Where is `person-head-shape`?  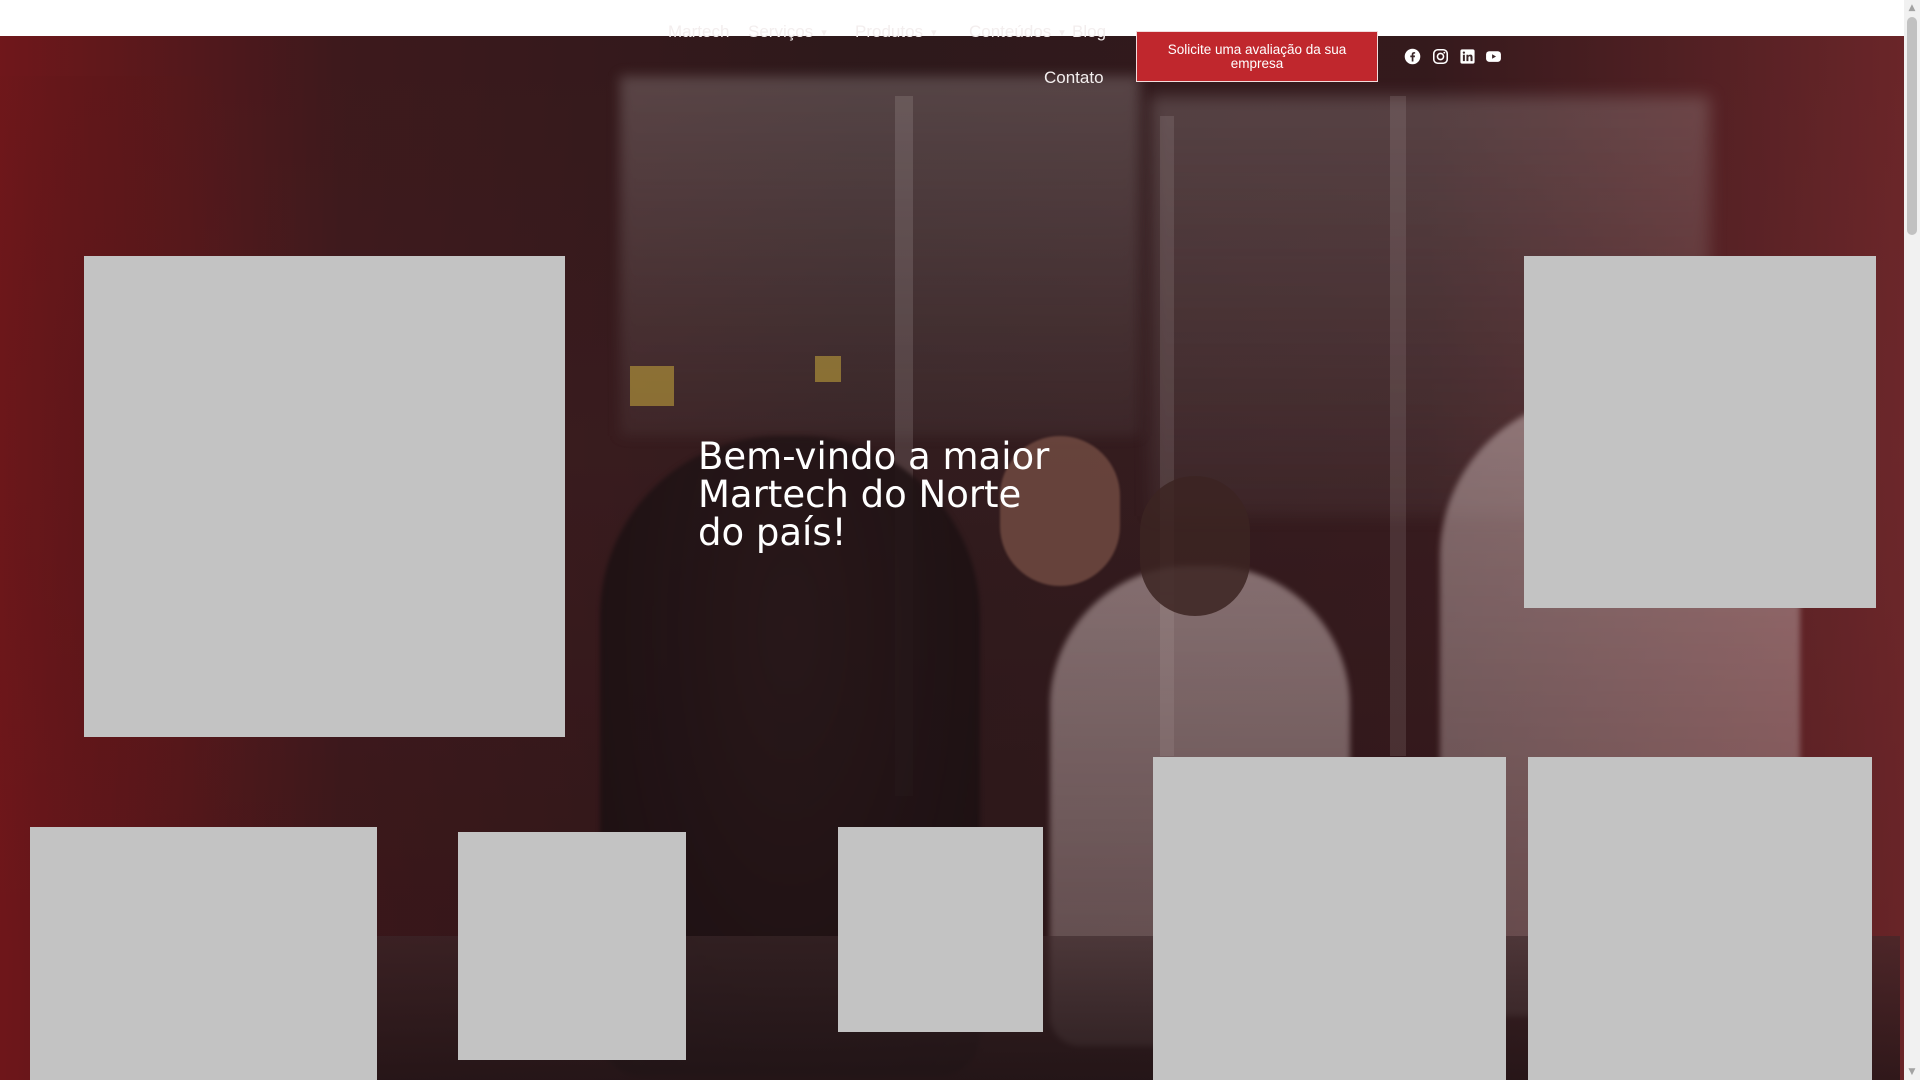
person-head-shape is located at coordinates (1195, 546).